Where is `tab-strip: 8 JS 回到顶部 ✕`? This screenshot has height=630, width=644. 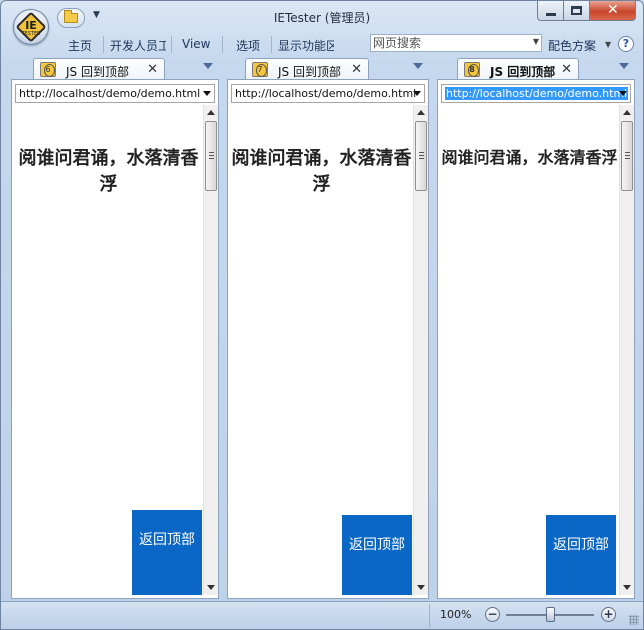
tab-strip: 8 JS 回到顶部 ✕ is located at coordinates (536, 68).